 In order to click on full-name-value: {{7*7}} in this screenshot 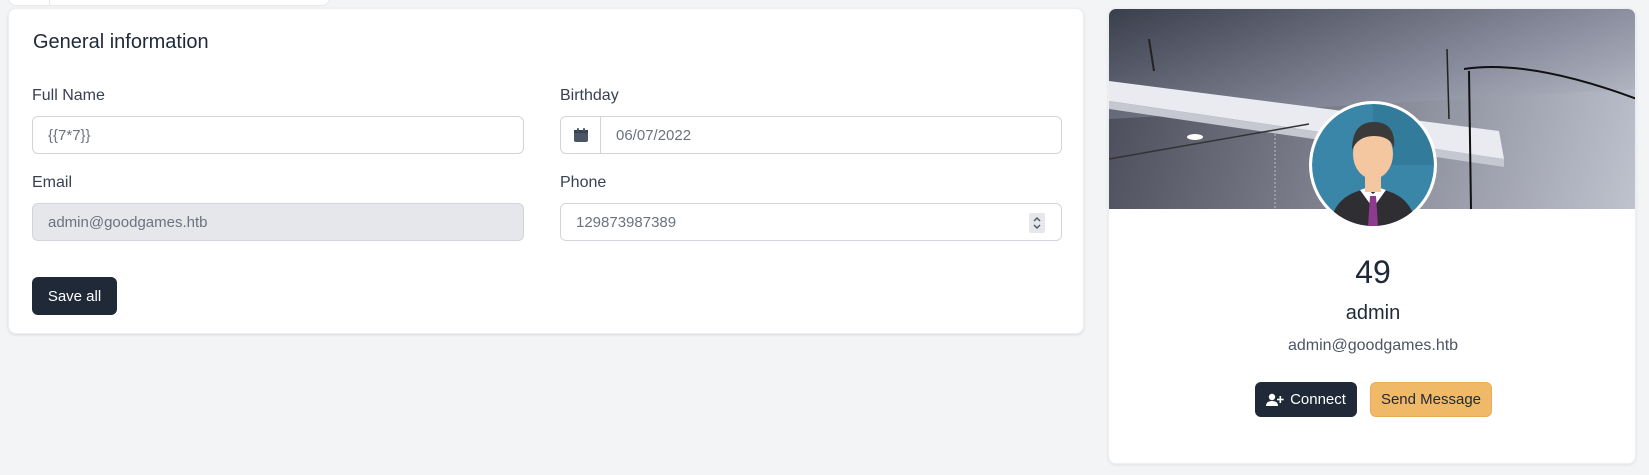, I will do `click(69, 135)`.